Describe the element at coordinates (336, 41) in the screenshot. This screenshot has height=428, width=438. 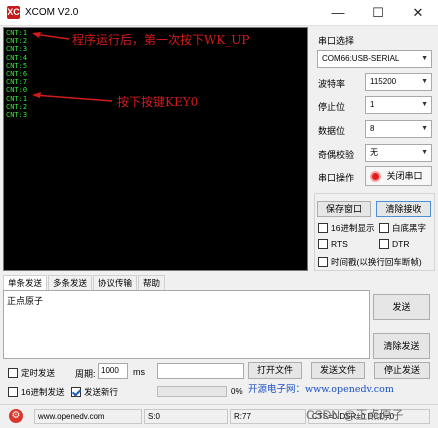
I see `port-label: 串口选择` at that location.